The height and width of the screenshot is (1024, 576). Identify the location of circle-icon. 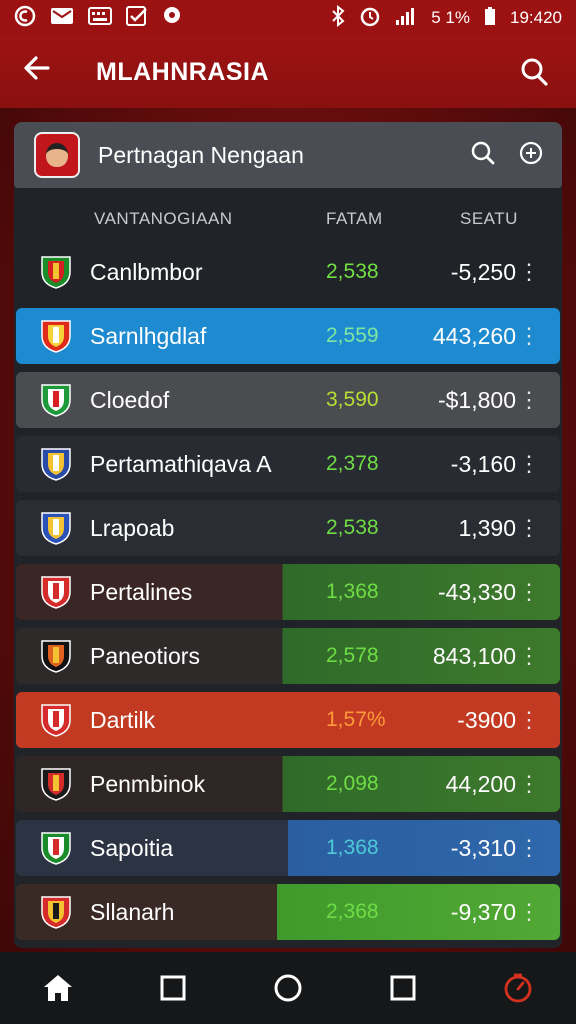
(288, 988).